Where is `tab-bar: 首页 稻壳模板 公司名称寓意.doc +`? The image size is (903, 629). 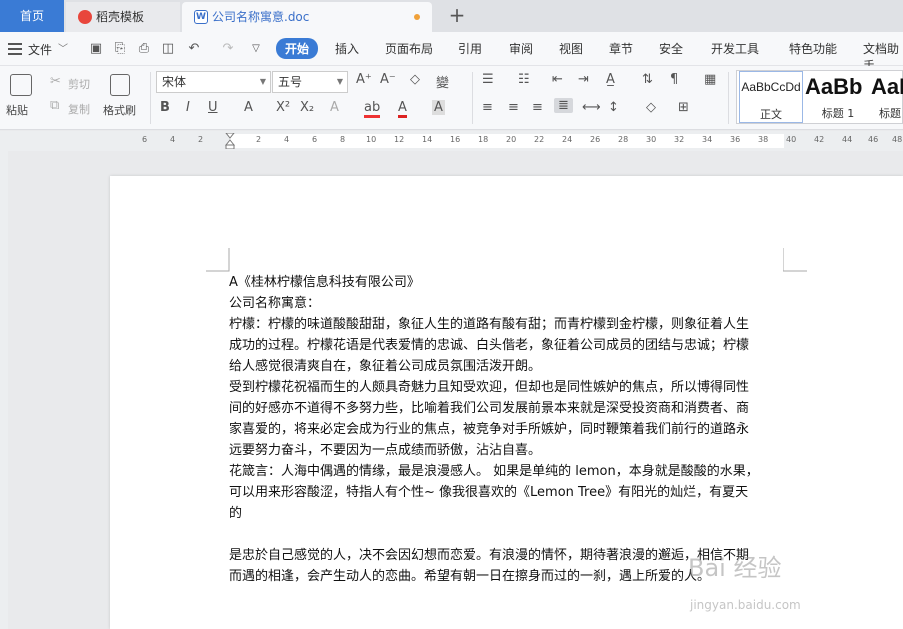
tab-bar: 首页 稻壳模板 公司名称寓意.doc + is located at coordinates (451, 16).